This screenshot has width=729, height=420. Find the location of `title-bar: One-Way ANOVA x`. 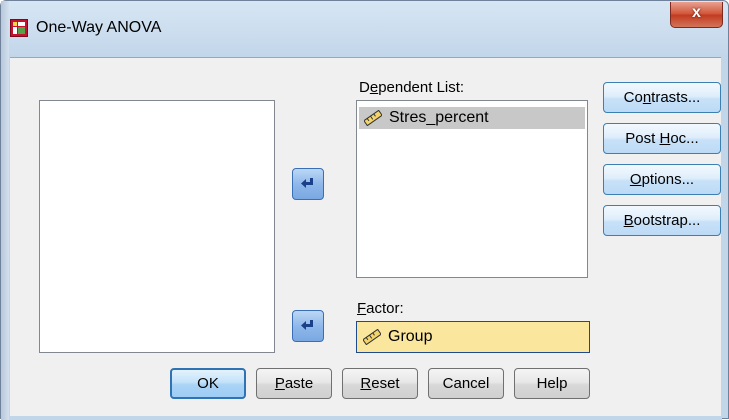

title-bar: One-Way ANOVA x is located at coordinates (365, 28).